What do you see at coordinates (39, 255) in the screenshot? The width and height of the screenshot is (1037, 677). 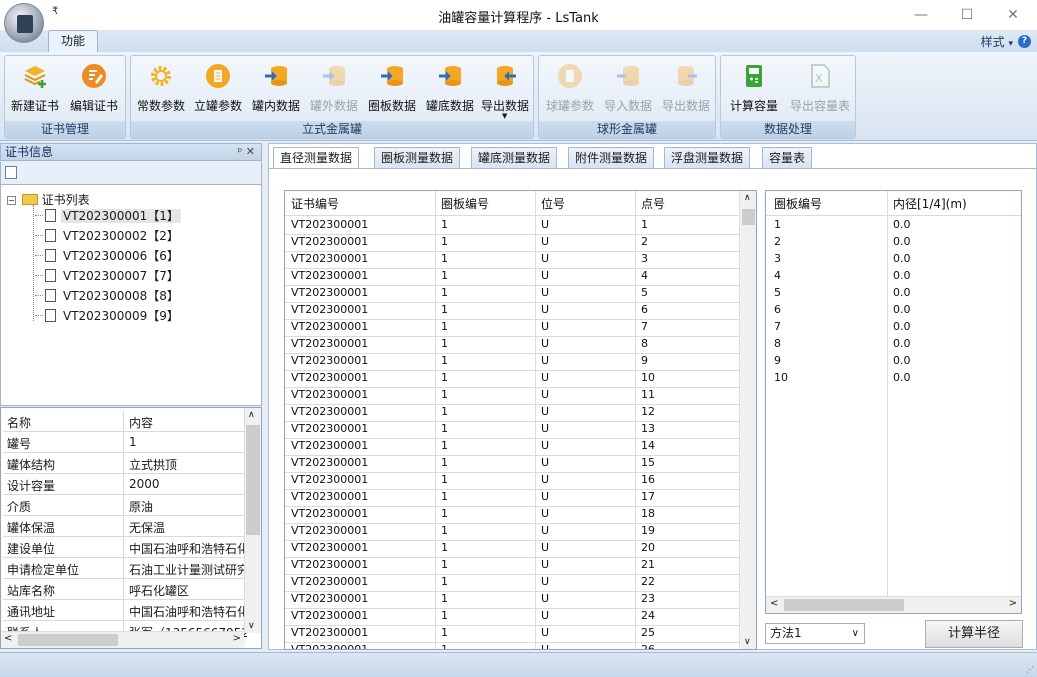 I see `tree-connector` at bounding box center [39, 255].